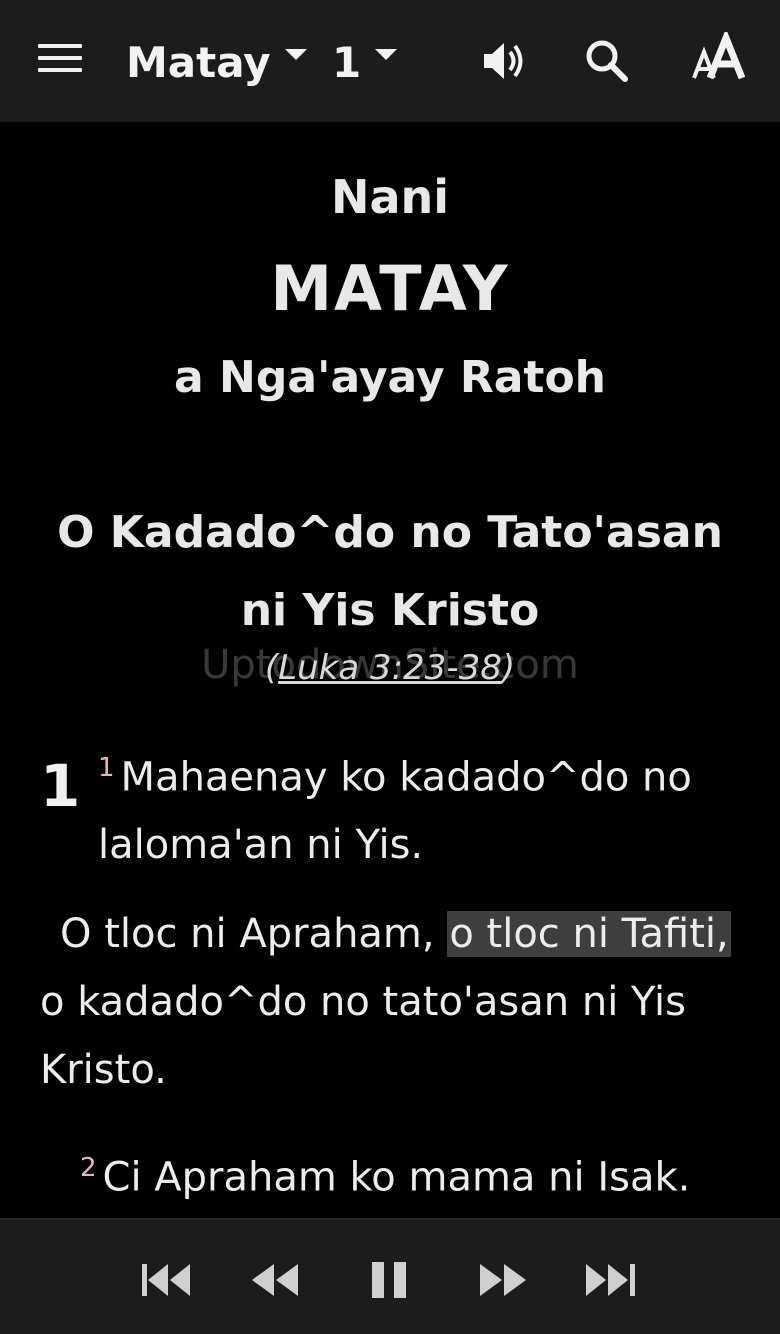  I want to click on top-app-bar: Matay 1, so click(390, 61).